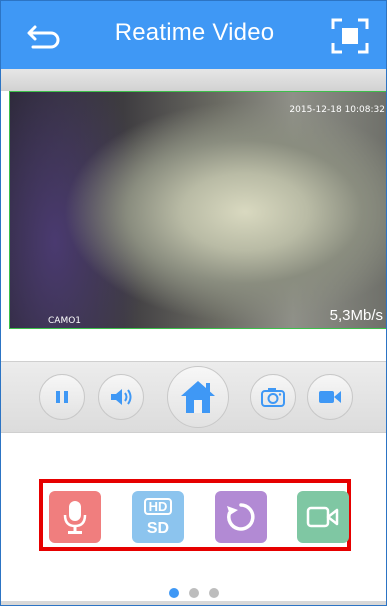  What do you see at coordinates (337, 110) in the screenshot?
I see `video-timestamp: 2015-12-18 10:08:32` at bounding box center [337, 110].